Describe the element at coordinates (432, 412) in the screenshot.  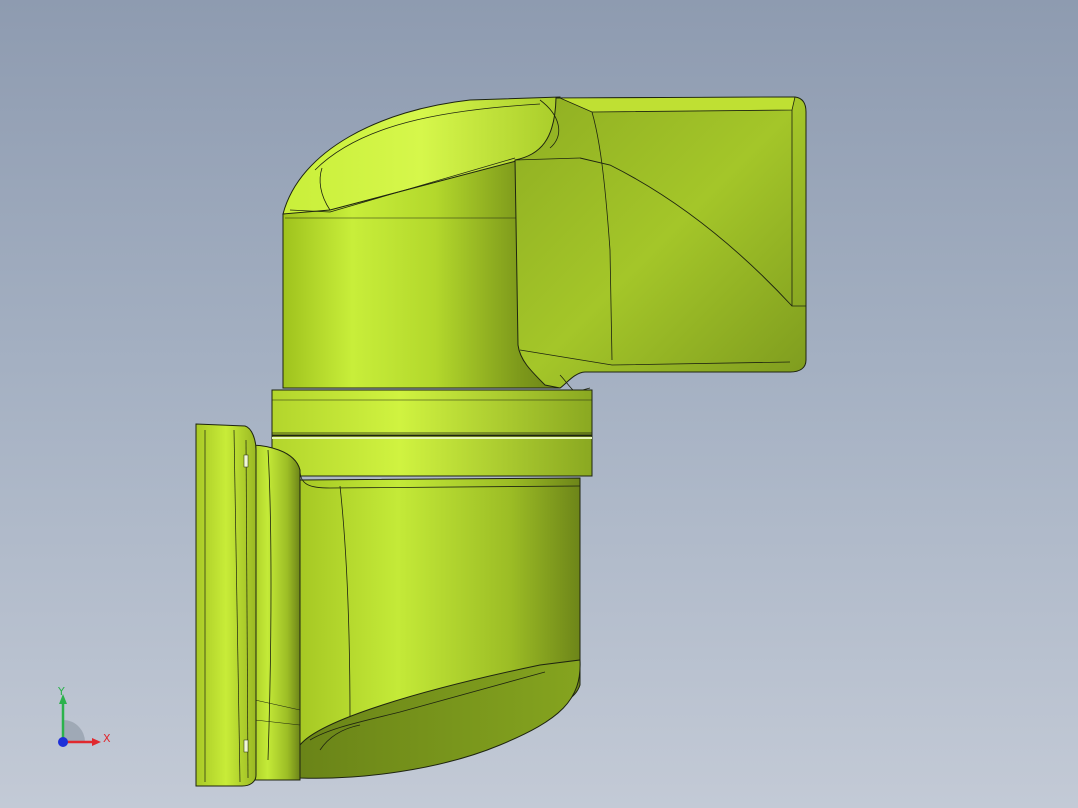
I see `joint-ring` at that location.